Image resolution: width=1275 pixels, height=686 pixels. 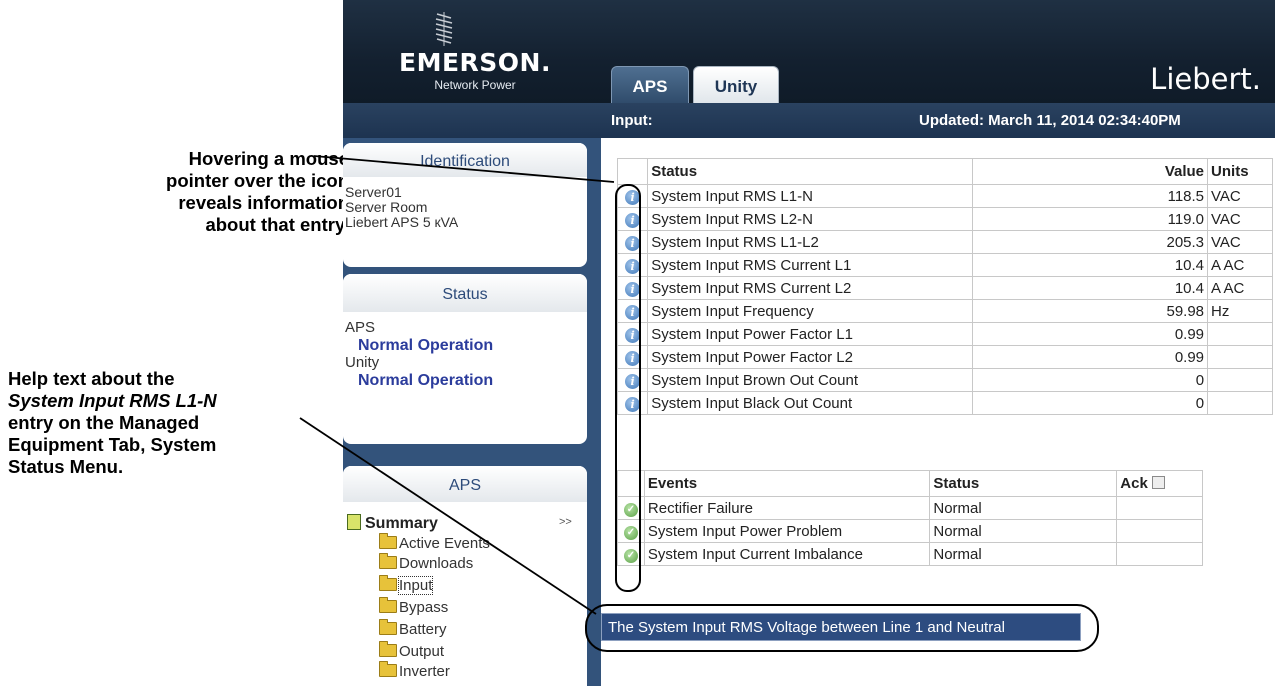 What do you see at coordinates (1240, 171) in the screenshot?
I see `units-column-header: Units` at bounding box center [1240, 171].